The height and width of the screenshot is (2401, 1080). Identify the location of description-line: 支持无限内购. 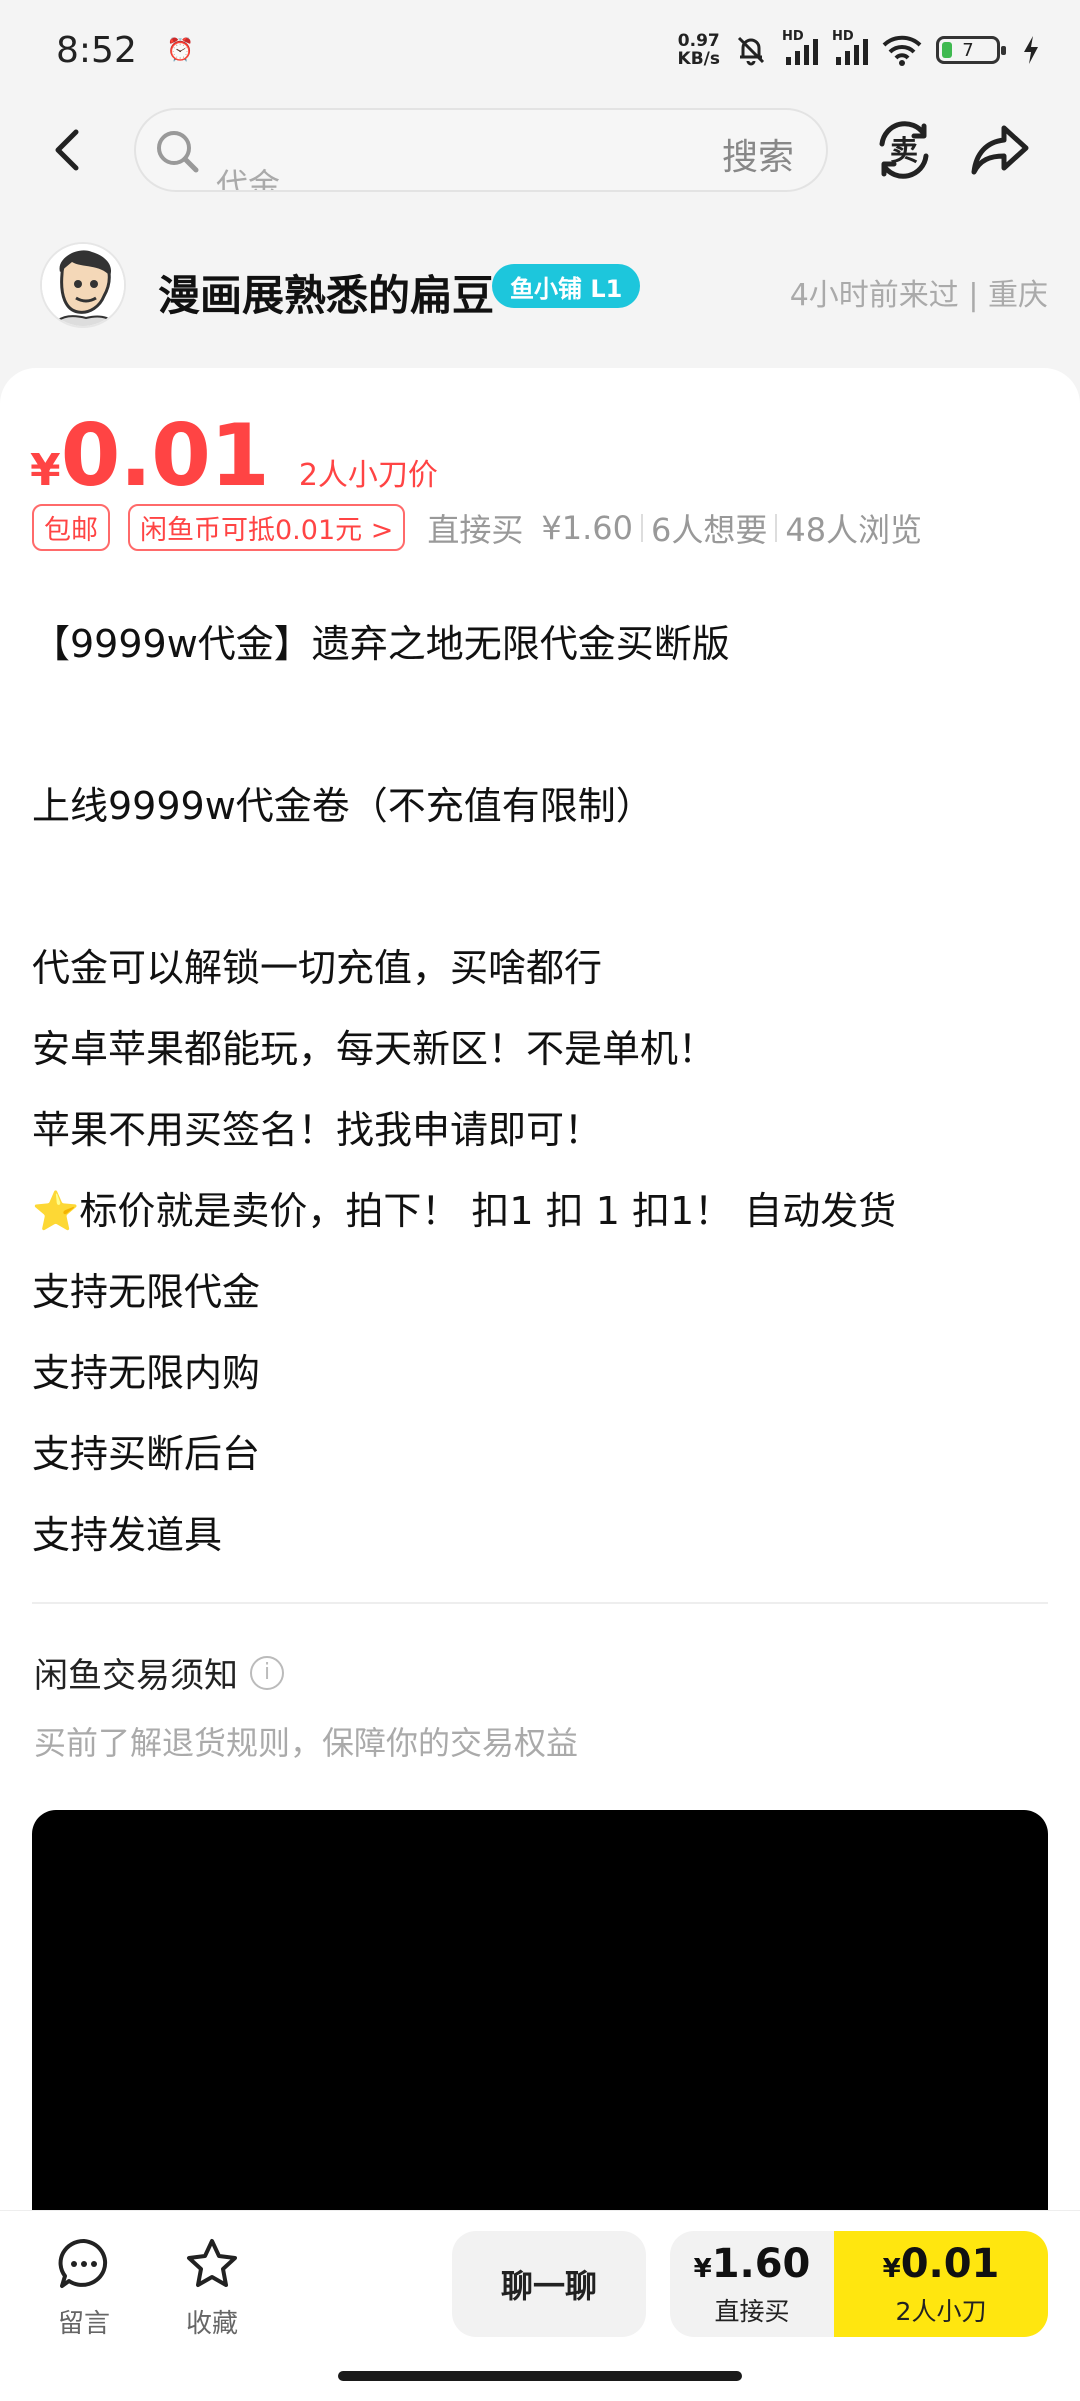
(146, 1373).